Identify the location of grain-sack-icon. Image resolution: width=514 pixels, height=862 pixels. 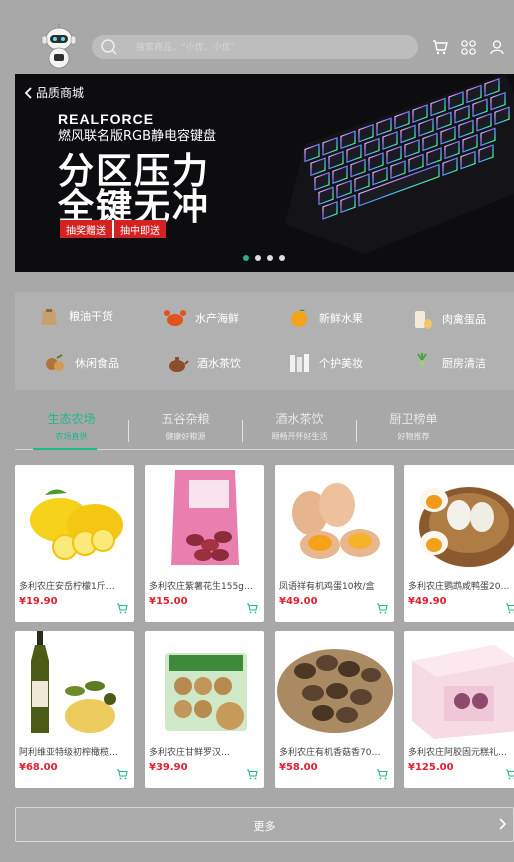
(49, 317).